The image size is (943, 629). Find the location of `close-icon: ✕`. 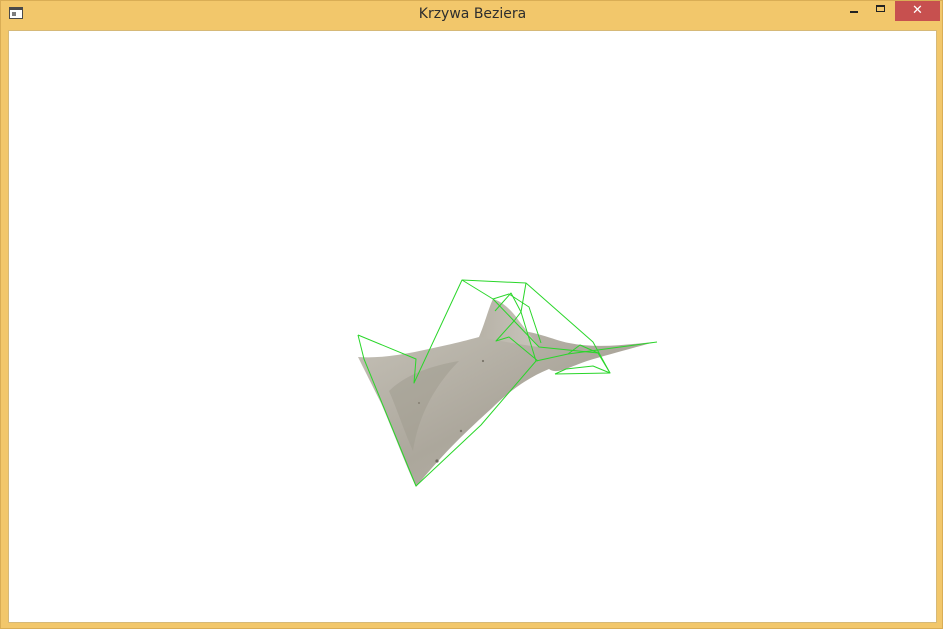

close-icon: ✕ is located at coordinates (917, 10).